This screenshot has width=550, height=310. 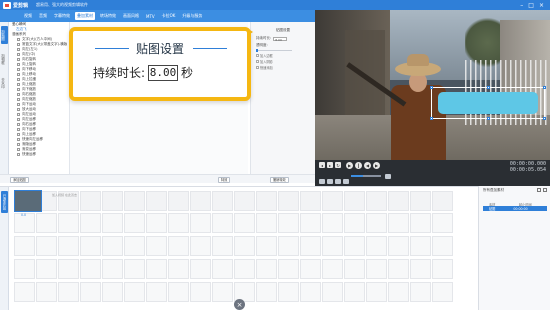 What do you see at coordinates (239, 304) in the screenshot?
I see `close-timeline-icon: ×` at bounding box center [239, 304].